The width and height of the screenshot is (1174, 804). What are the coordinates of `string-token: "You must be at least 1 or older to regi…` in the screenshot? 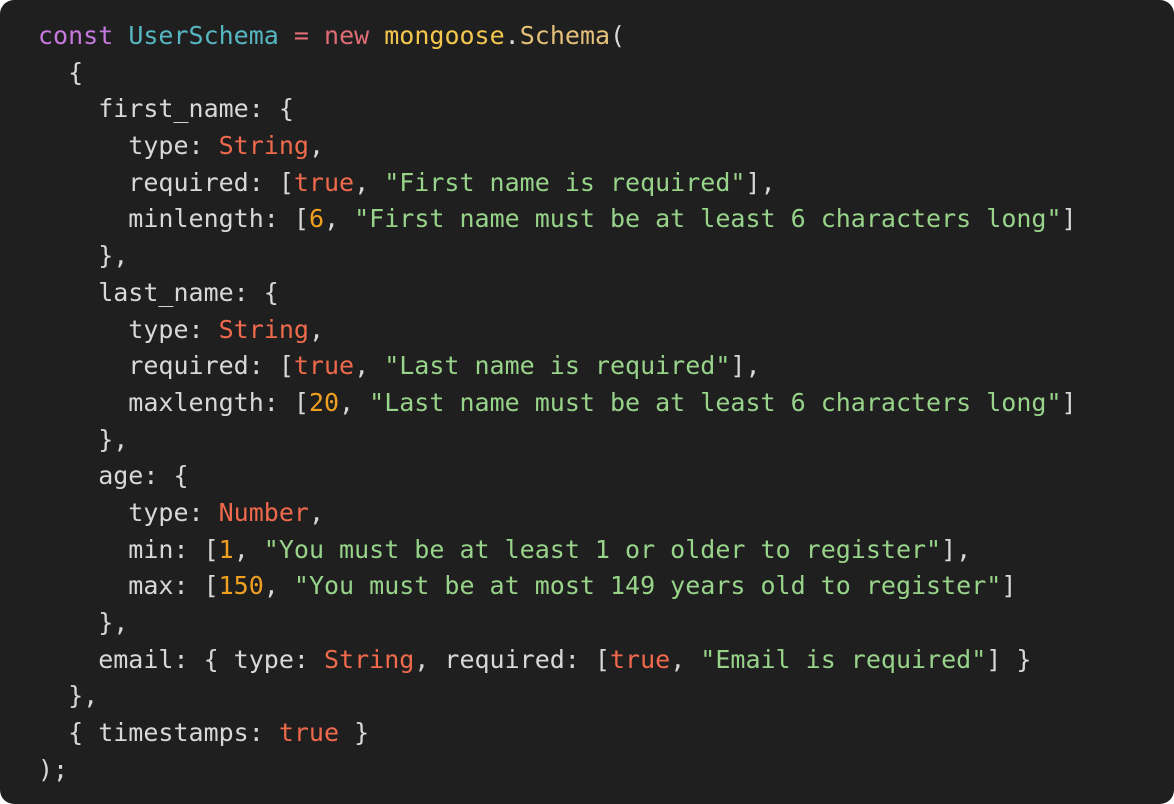 It's located at (602, 549).